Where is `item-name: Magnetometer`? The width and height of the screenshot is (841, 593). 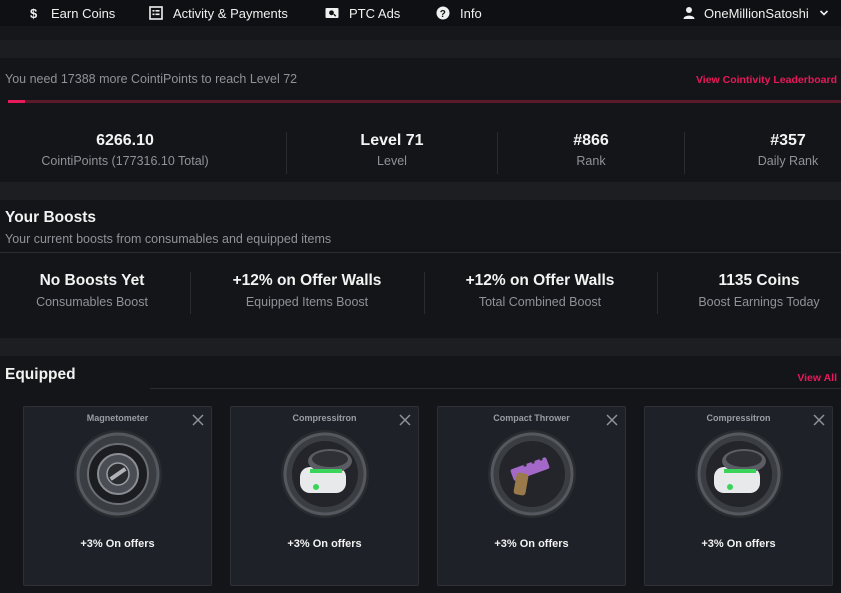 item-name: Magnetometer is located at coordinates (117, 418).